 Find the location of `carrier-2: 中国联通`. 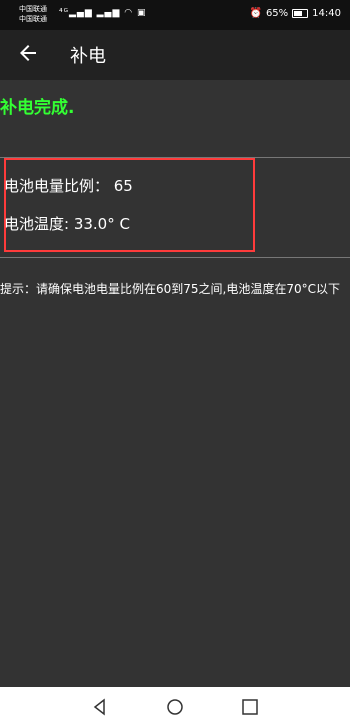

carrier-2: 中国联通 is located at coordinates (33, 19).